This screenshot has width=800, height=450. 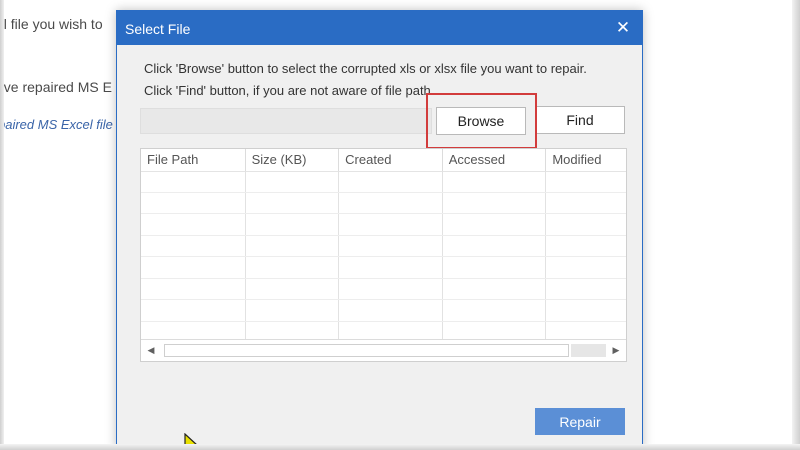 I want to click on scroll-thumb, so click(x=366, y=350).